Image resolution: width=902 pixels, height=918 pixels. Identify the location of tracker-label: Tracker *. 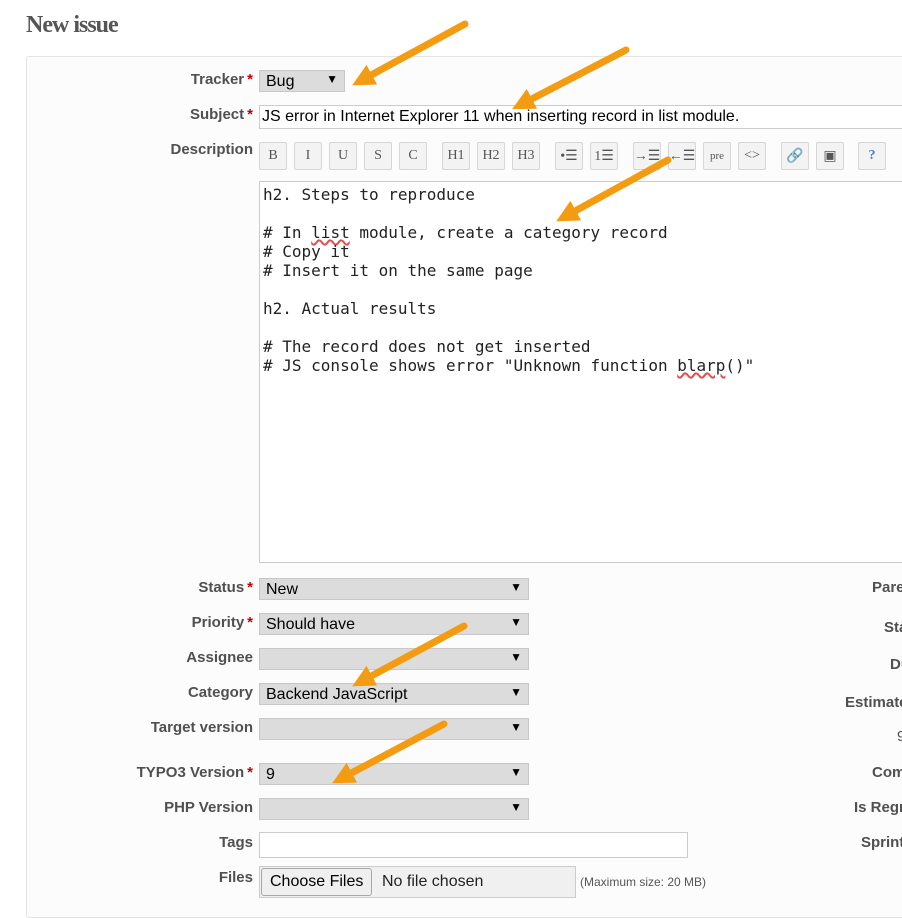
(221, 79).